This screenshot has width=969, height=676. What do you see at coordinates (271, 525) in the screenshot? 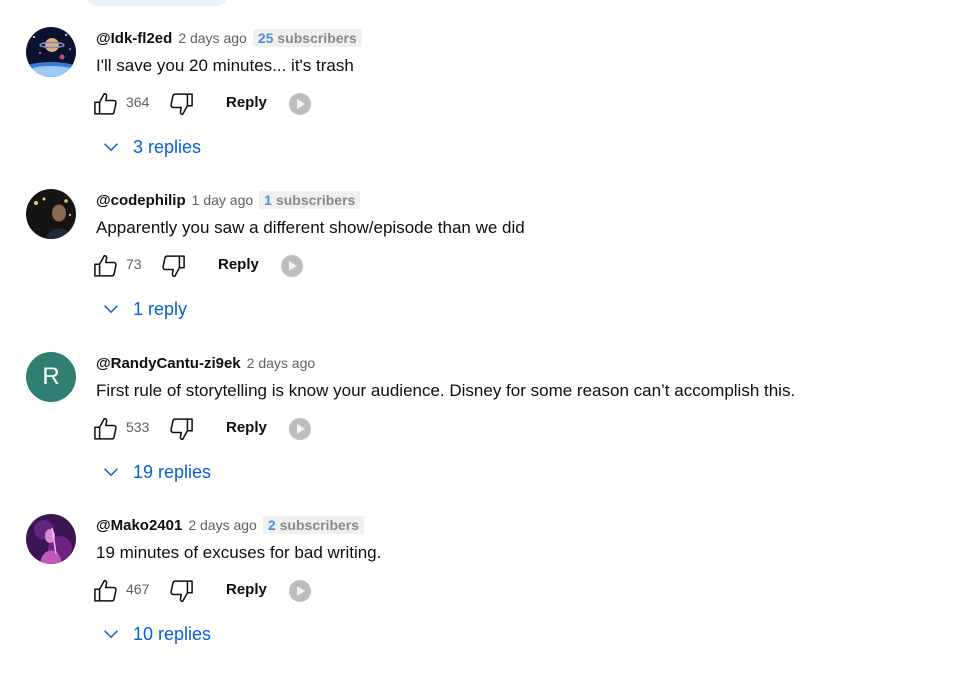
I see `subscriber-count: 2` at bounding box center [271, 525].